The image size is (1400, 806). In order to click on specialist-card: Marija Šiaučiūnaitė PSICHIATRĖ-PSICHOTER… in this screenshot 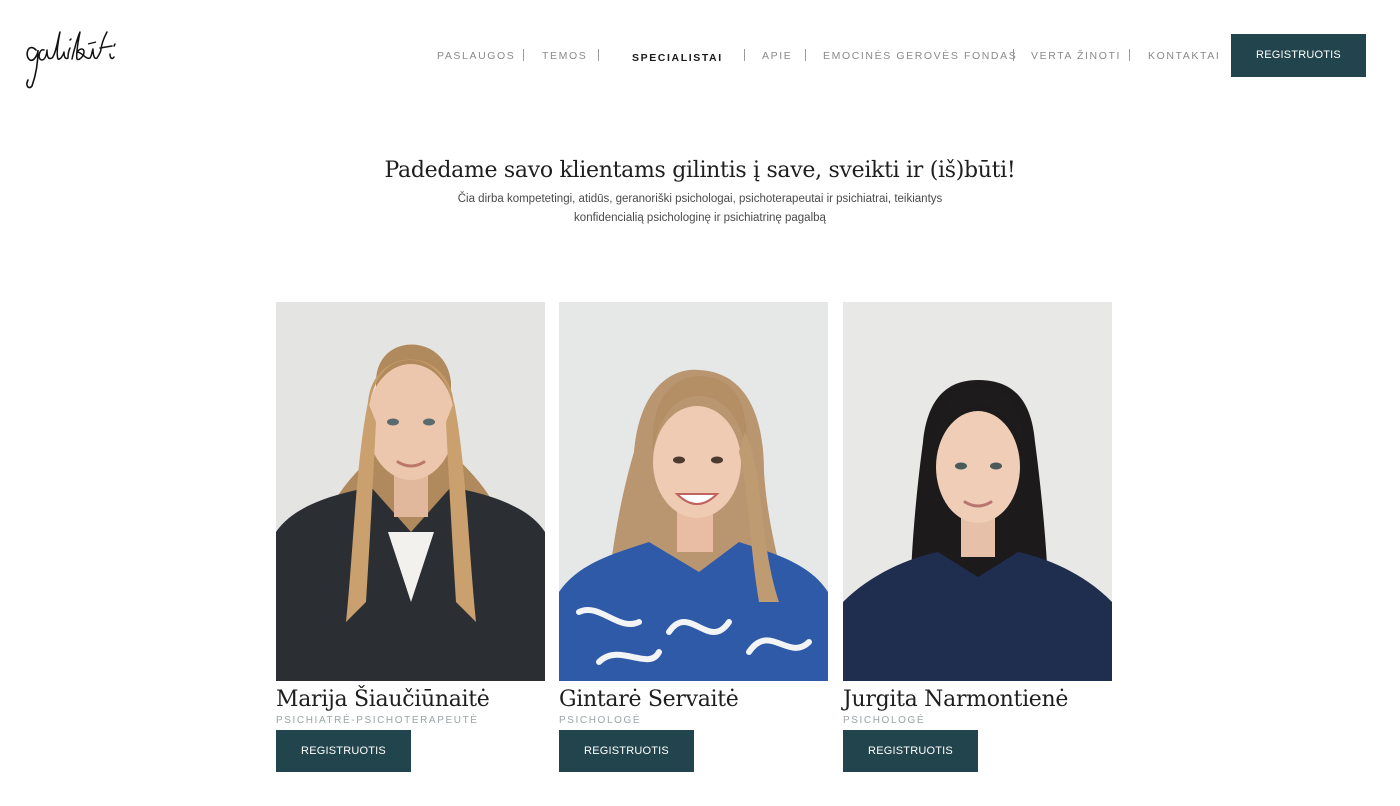, I will do `click(410, 537)`.